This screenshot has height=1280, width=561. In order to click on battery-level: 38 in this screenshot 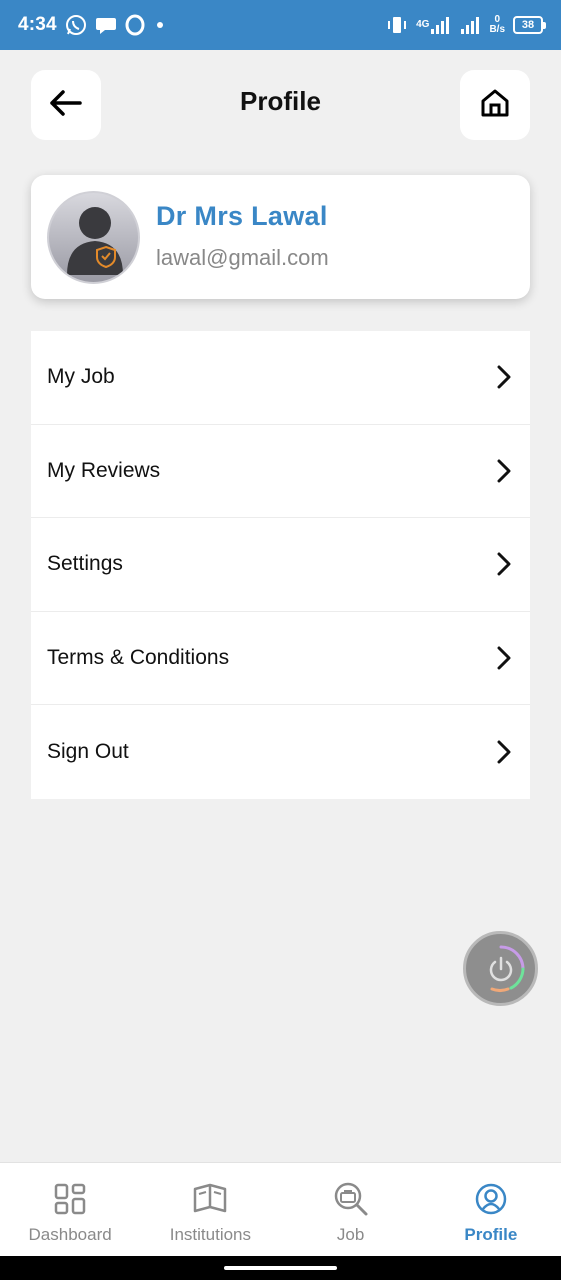, I will do `click(528, 25)`.